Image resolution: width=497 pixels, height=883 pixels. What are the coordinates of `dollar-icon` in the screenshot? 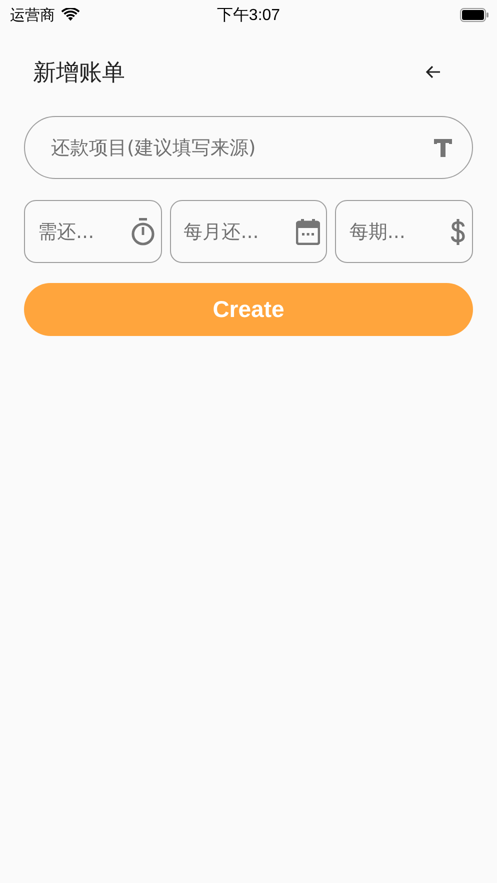 It's located at (458, 232).